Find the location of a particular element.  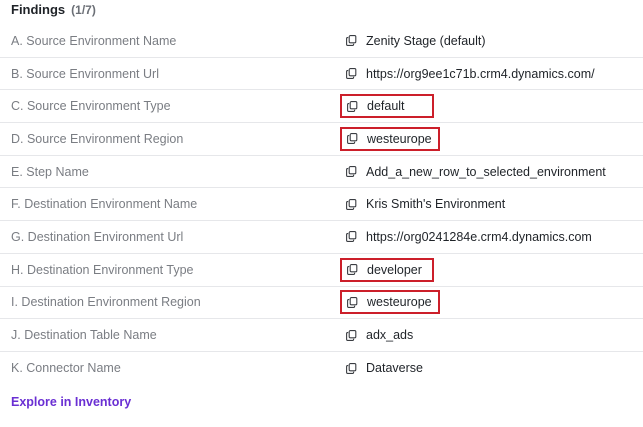

finding-label: C. Source Environment Type is located at coordinates (91, 106).